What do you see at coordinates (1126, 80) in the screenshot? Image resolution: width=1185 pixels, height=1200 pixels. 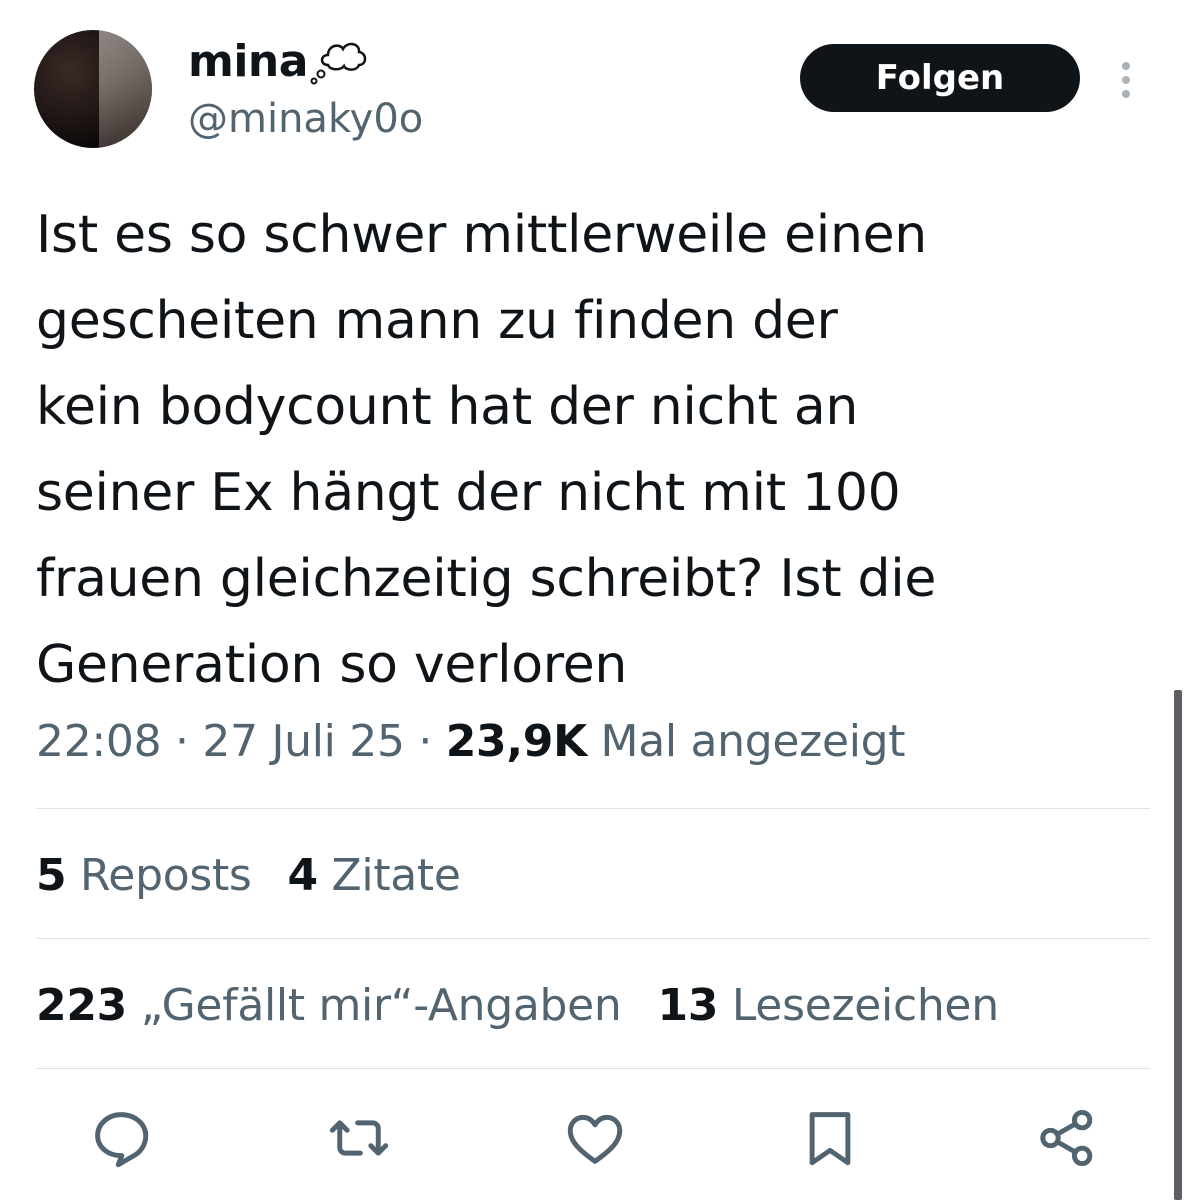 I see `more-vertical-icon` at bounding box center [1126, 80].